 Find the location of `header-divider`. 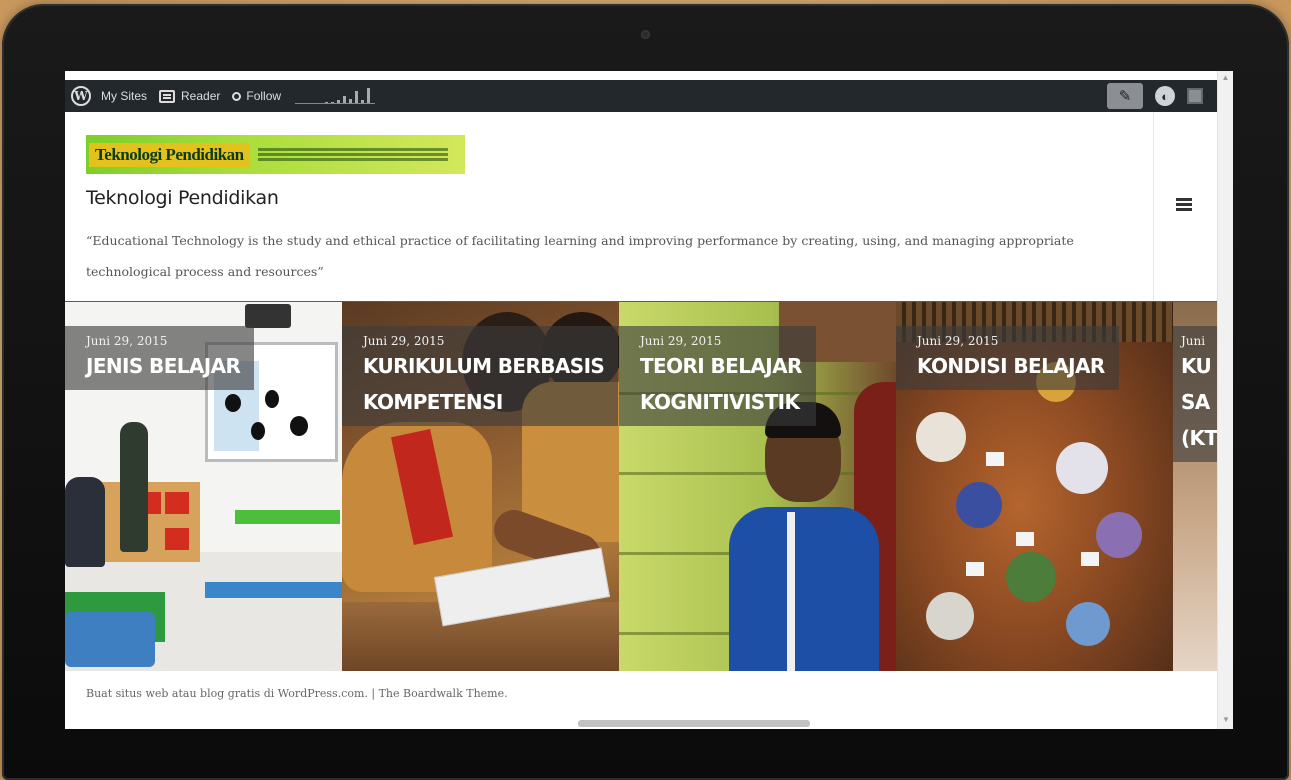

header-divider is located at coordinates (1153, 206).